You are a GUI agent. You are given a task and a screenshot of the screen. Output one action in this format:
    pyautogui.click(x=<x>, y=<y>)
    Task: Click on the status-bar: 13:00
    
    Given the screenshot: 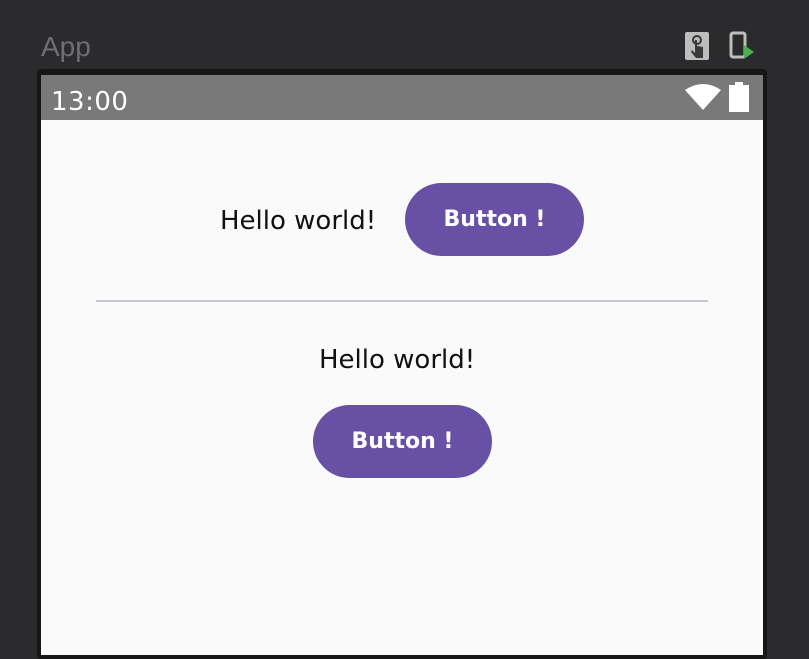 What is the action you would take?
    pyautogui.click(x=402, y=97)
    